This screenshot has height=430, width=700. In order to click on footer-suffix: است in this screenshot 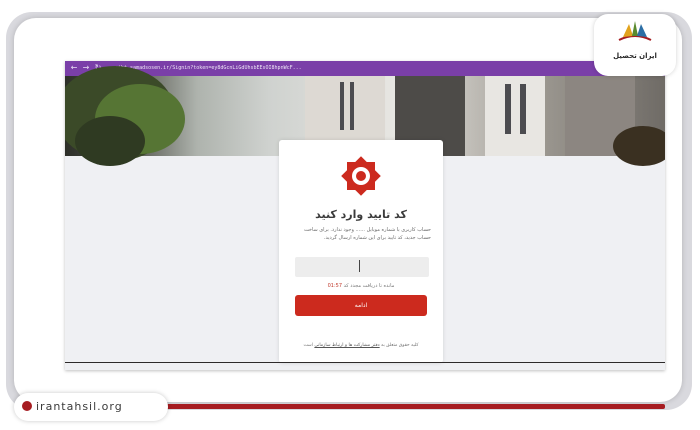, I will do `click(308, 345)`.